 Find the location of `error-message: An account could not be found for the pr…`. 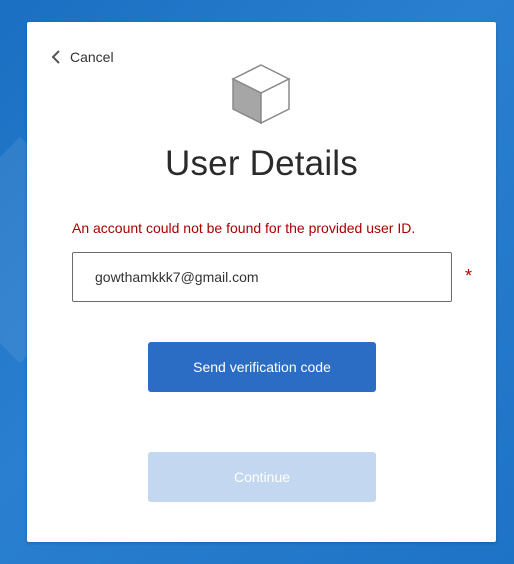

error-message: An account could not be found for the pr… is located at coordinates (244, 228).